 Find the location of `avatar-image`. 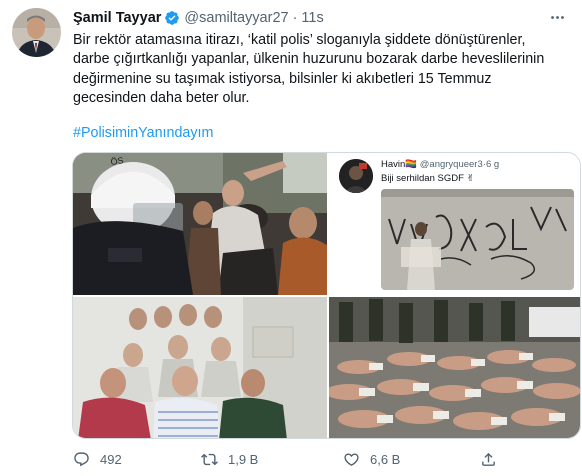

avatar-image is located at coordinates (36, 32).